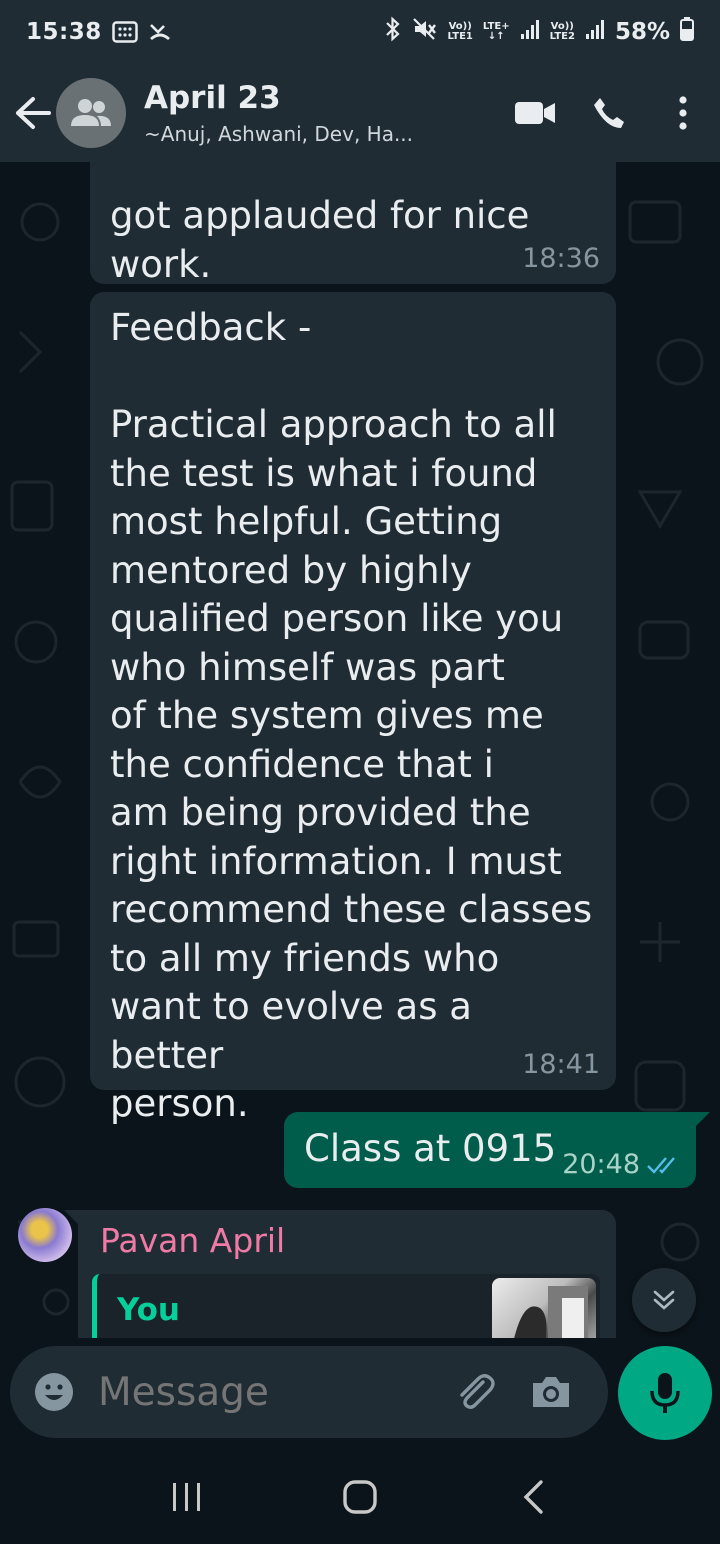 Image resolution: width=720 pixels, height=1544 pixels. I want to click on network-sim1: Vo)) LTE1, so click(460, 32).